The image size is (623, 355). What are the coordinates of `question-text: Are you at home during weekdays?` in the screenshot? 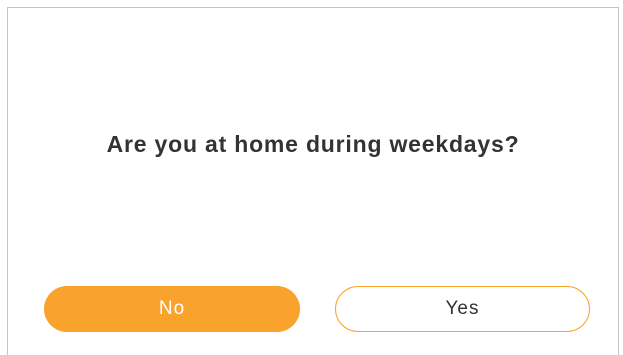 It's located at (313, 144).